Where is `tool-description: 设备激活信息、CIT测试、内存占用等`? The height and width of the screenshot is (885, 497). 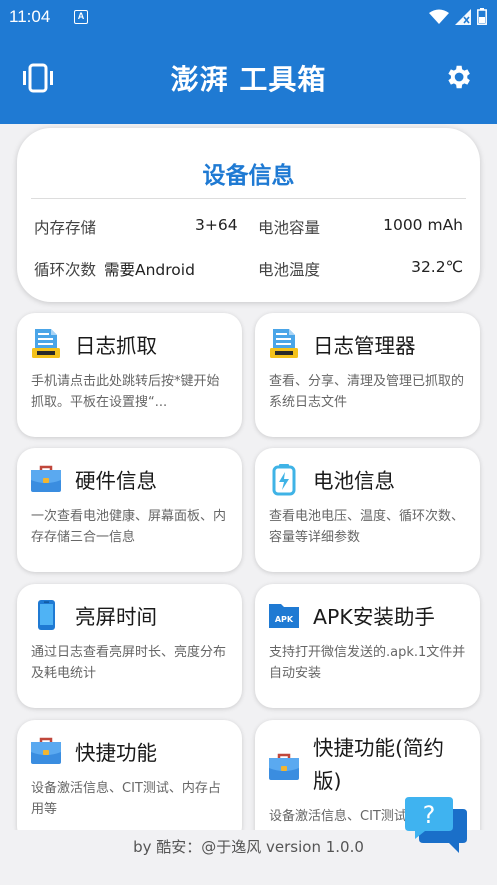
tool-description: 设备激活信息、CIT测试、内存占用等 is located at coordinates (126, 799).